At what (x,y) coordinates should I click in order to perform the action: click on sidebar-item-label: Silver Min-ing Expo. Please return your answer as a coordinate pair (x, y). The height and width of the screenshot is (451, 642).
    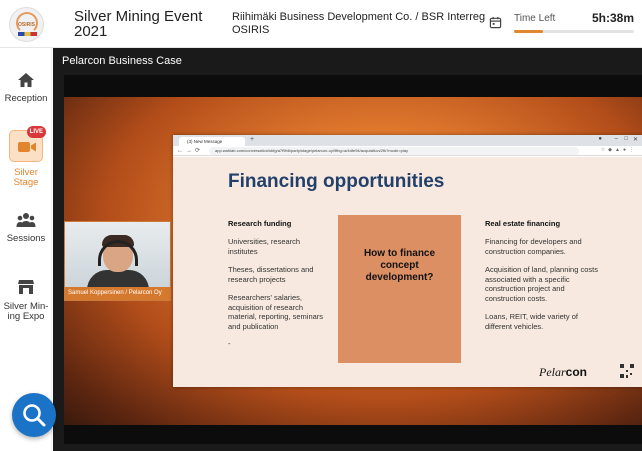
    Looking at the image, I should click on (26, 311).